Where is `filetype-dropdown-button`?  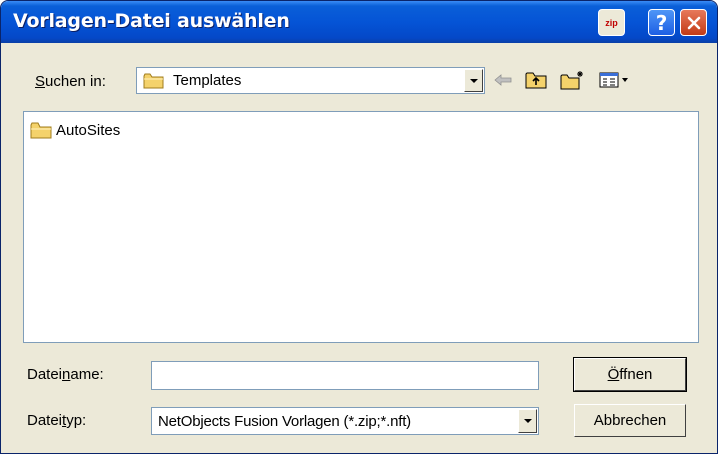 filetype-dropdown-button is located at coordinates (527, 421).